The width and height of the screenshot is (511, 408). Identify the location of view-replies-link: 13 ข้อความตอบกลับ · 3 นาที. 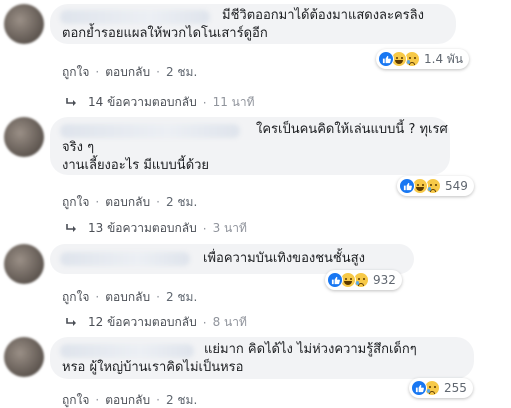
(156, 228).